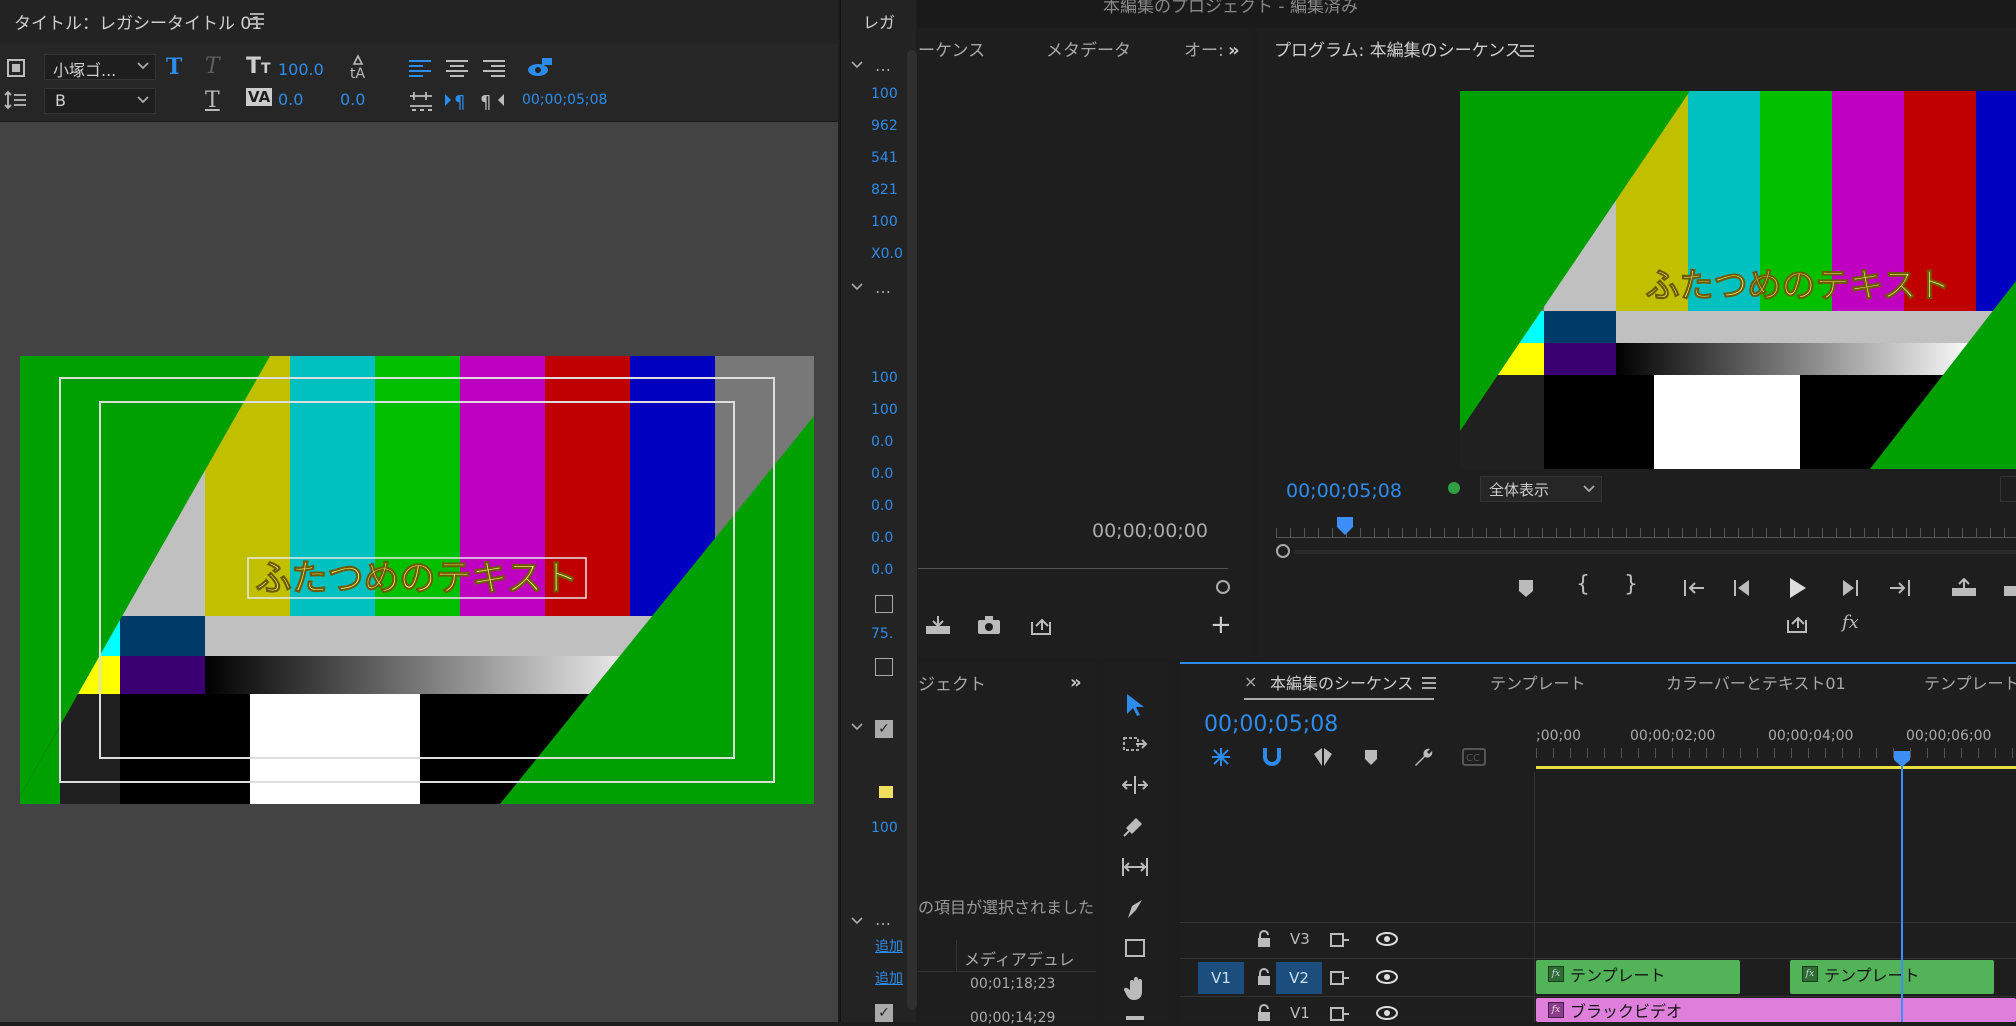  I want to click on resolution-select, so click(2008, 489).